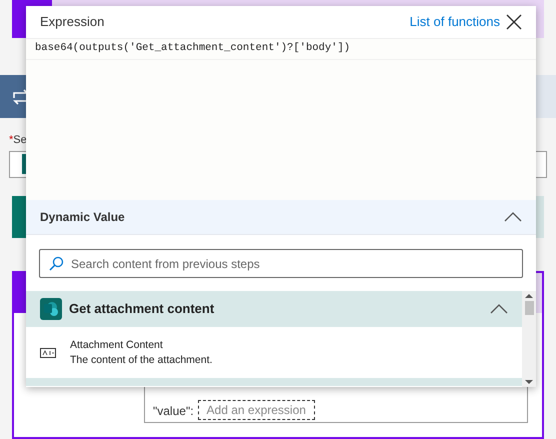 The width and height of the screenshot is (556, 439). I want to click on scroll-up-icon, so click(529, 296).